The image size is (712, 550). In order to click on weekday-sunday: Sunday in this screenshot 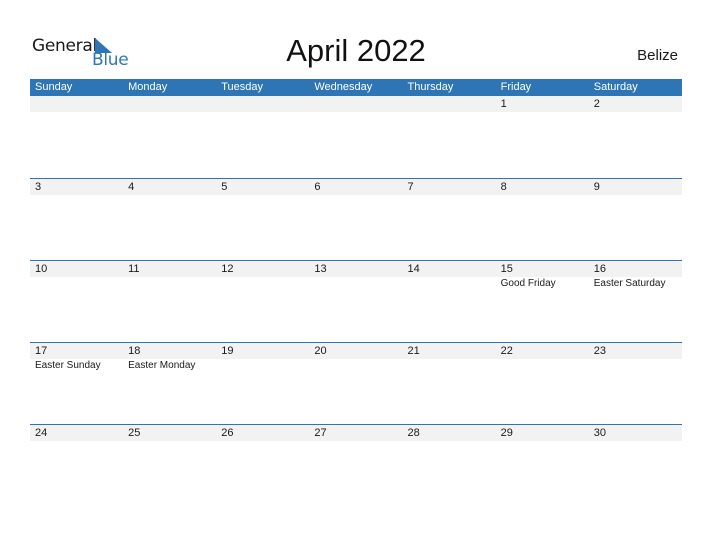, I will do `click(54, 87)`.